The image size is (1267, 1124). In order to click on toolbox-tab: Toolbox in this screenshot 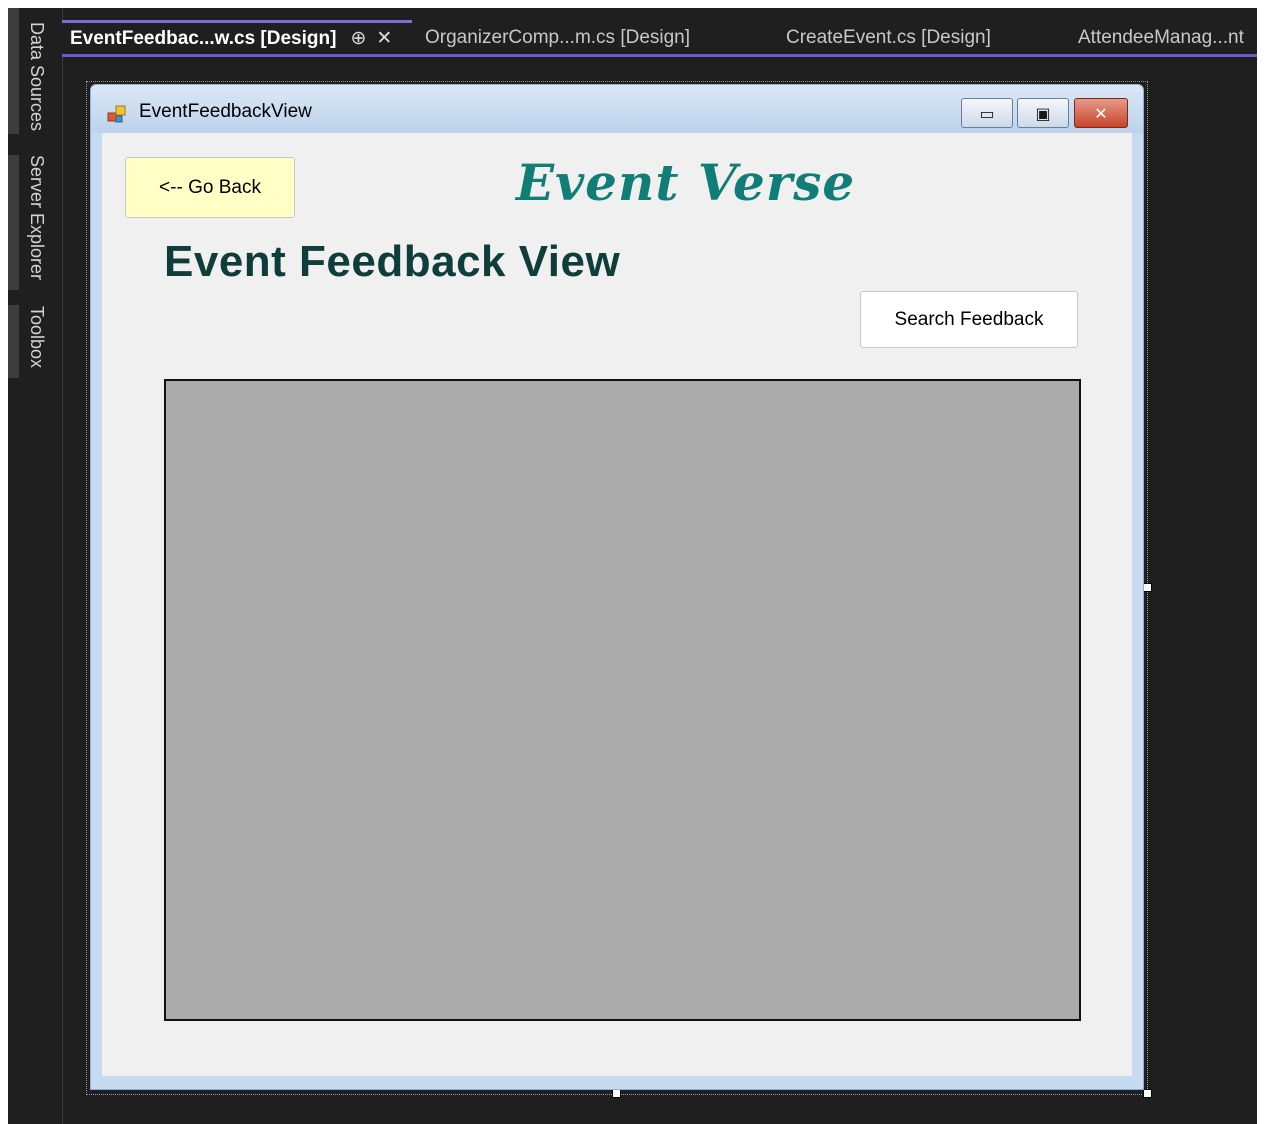, I will do `click(36, 337)`.